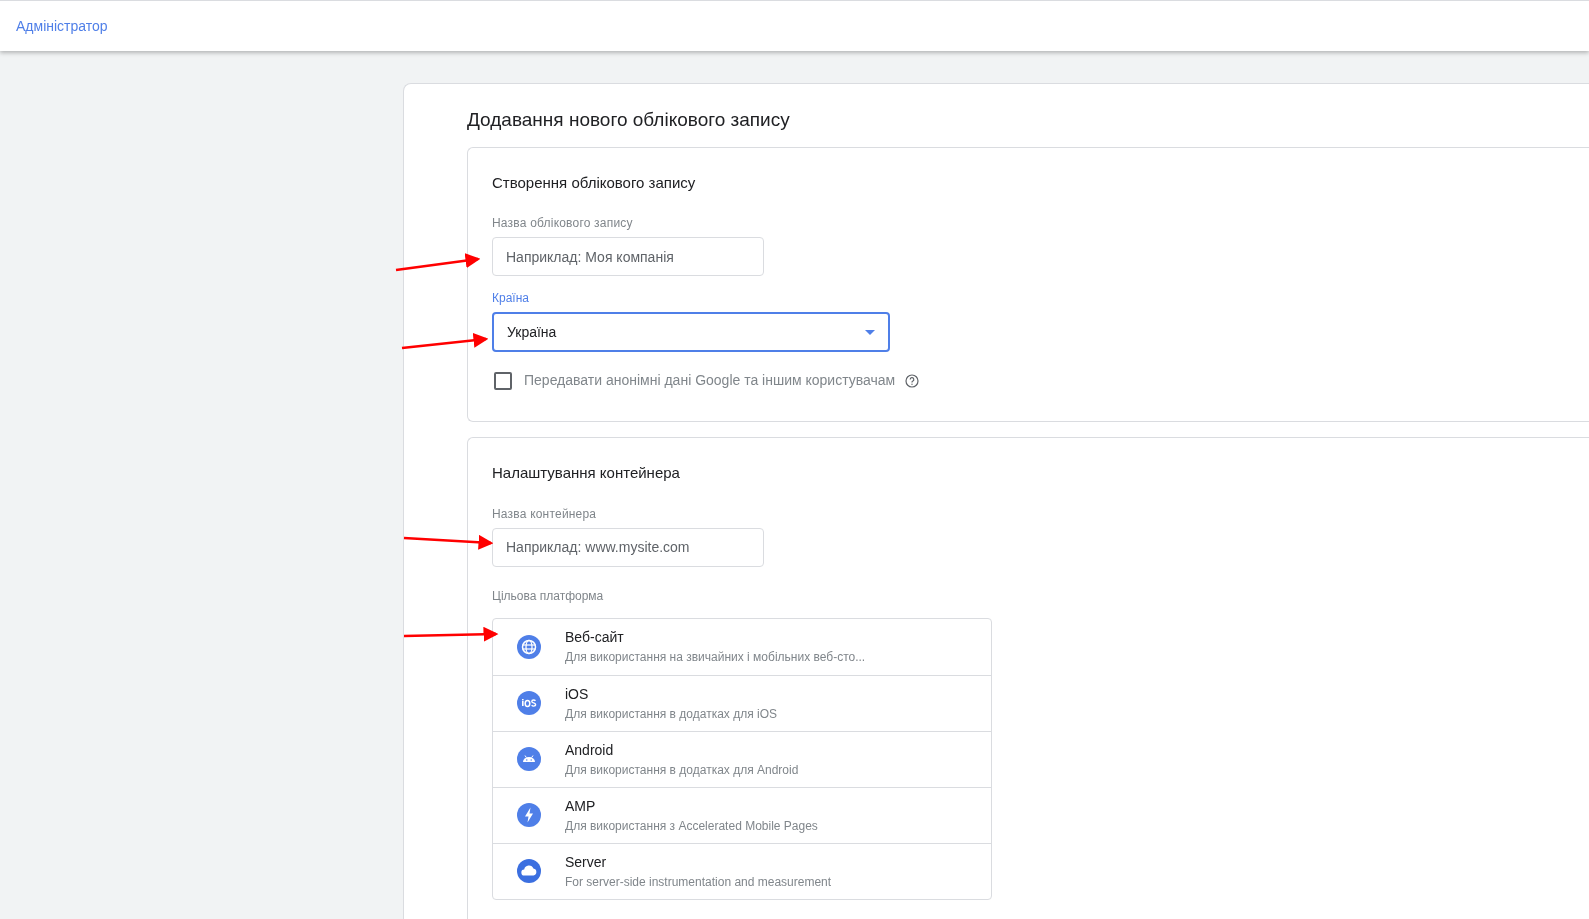 This screenshot has width=1589, height=919. What do you see at coordinates (590, 750) in the screenshot?
I see `platform-title: Android` at bounding box center [590, 750].